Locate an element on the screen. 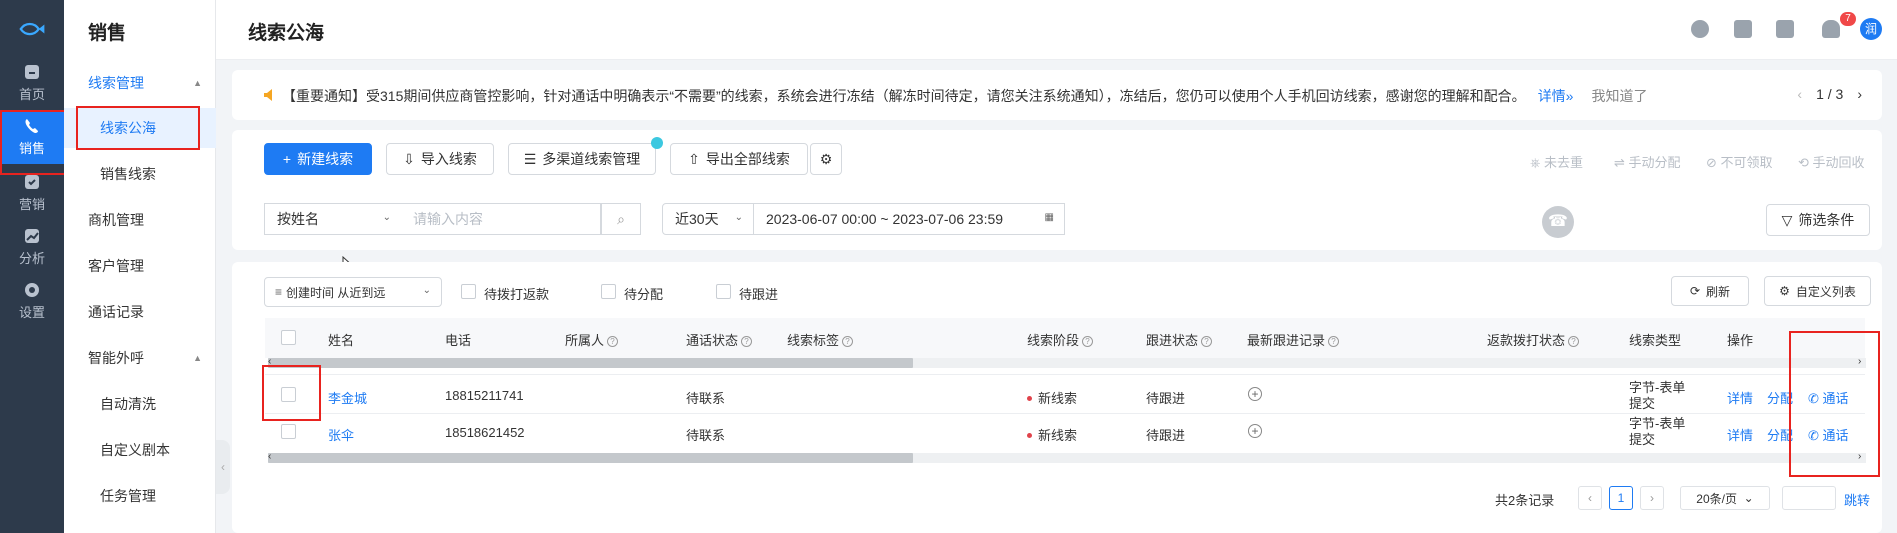 This screenshot has width=1897, height=533. lead-type: 字节-表单提交 is located at coordinates (1657, 431).